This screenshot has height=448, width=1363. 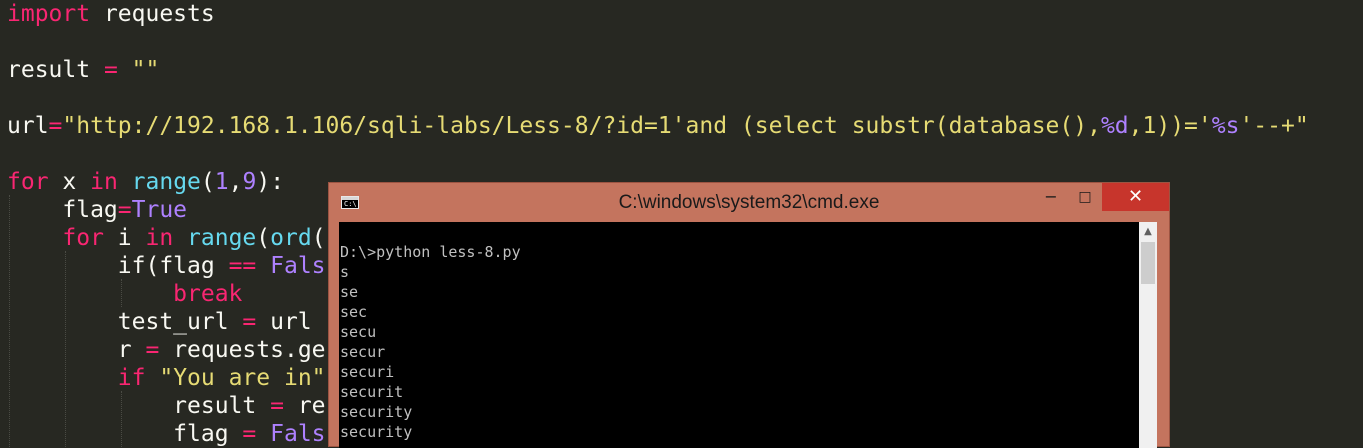 What do you see at coordinates (249, 182) in the screenshot?
I see `code-token: 9` at bounding box center [249, 182].